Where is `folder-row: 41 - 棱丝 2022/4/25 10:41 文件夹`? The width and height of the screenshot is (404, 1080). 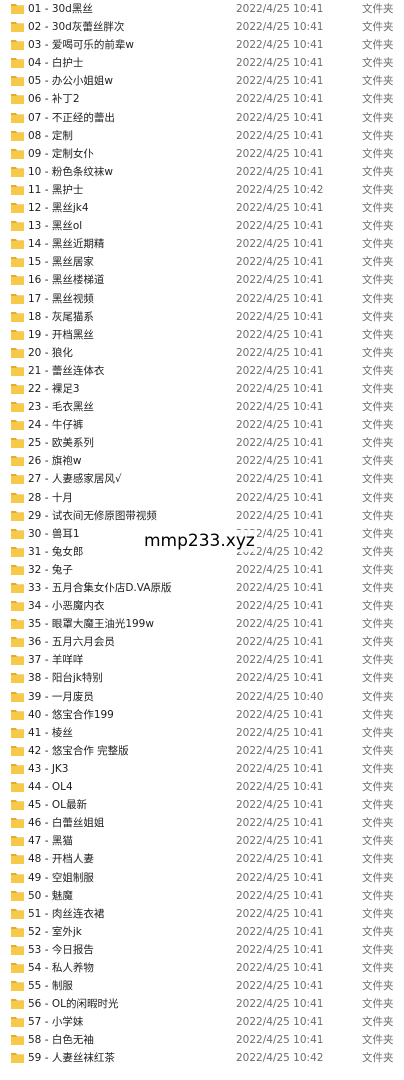 folder-row: 41 - 棱丝 2022/4/25 10:41 文件夹 is located at coordinates (202, 733).